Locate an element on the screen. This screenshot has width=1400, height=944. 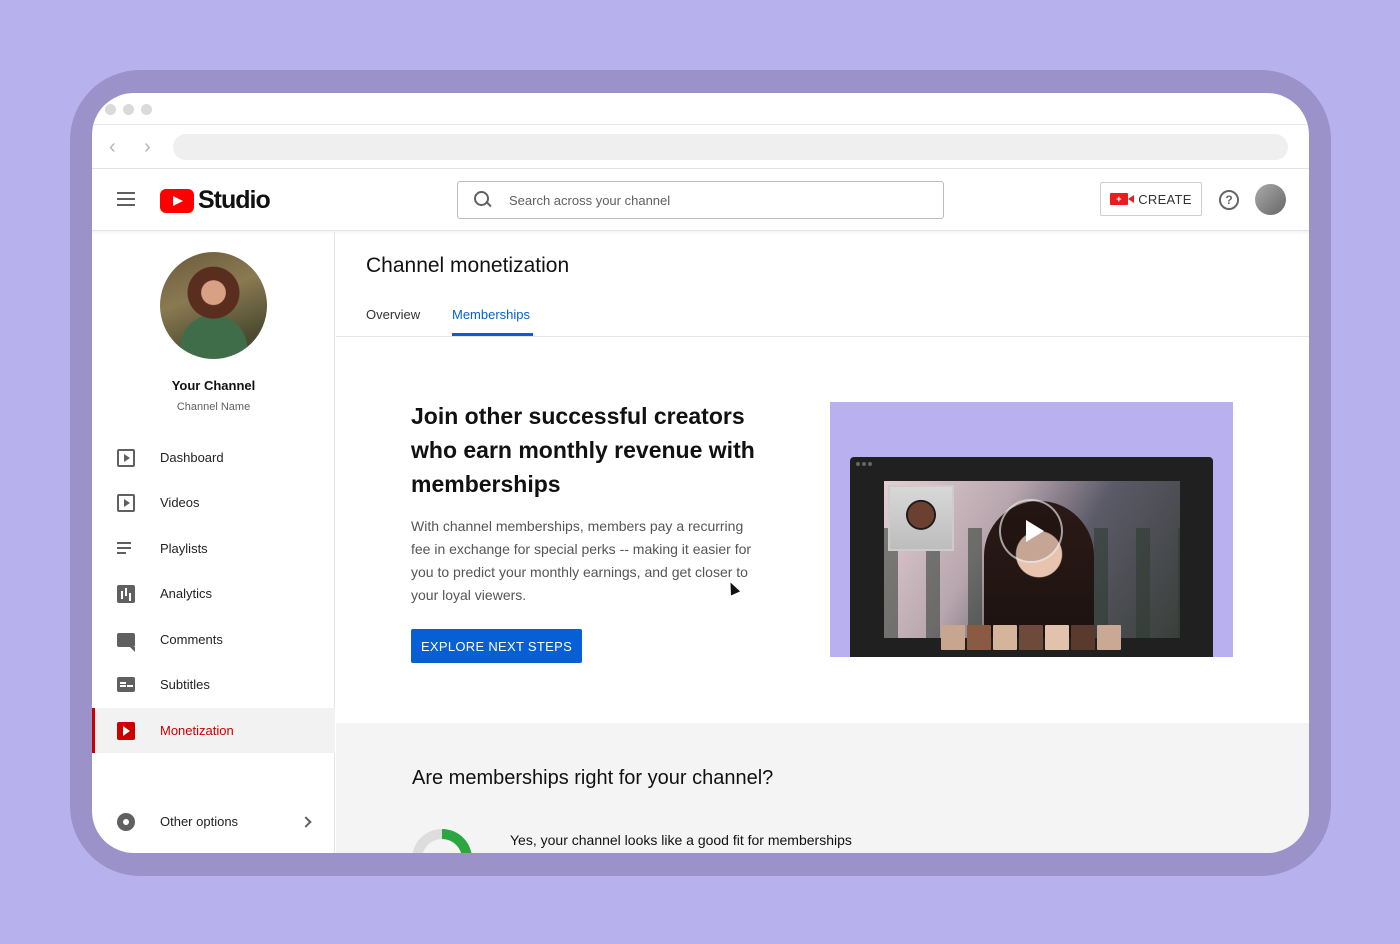
section-title: Are memberships right for your channel? is located at coordinates (593, 778).